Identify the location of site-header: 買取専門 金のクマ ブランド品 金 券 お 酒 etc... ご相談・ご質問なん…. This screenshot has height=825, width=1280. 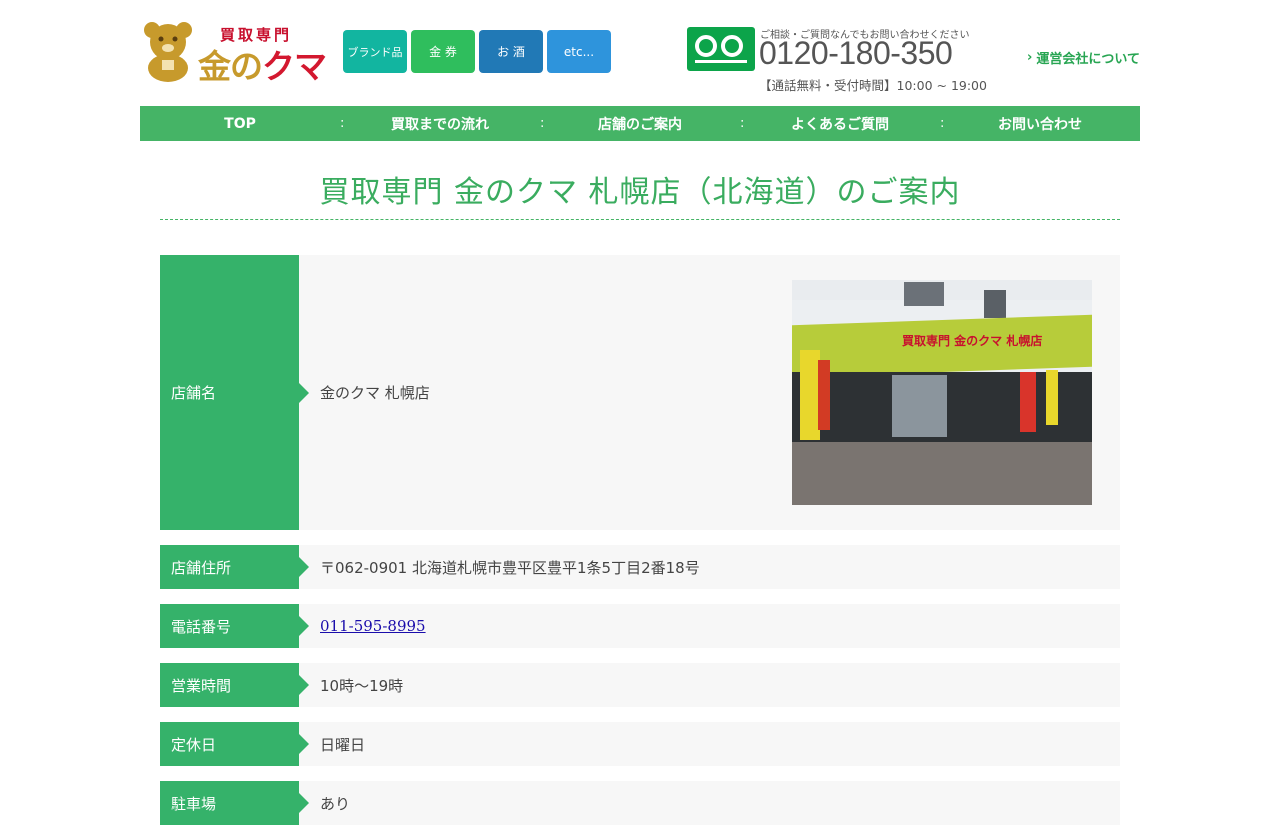
(640, 53).